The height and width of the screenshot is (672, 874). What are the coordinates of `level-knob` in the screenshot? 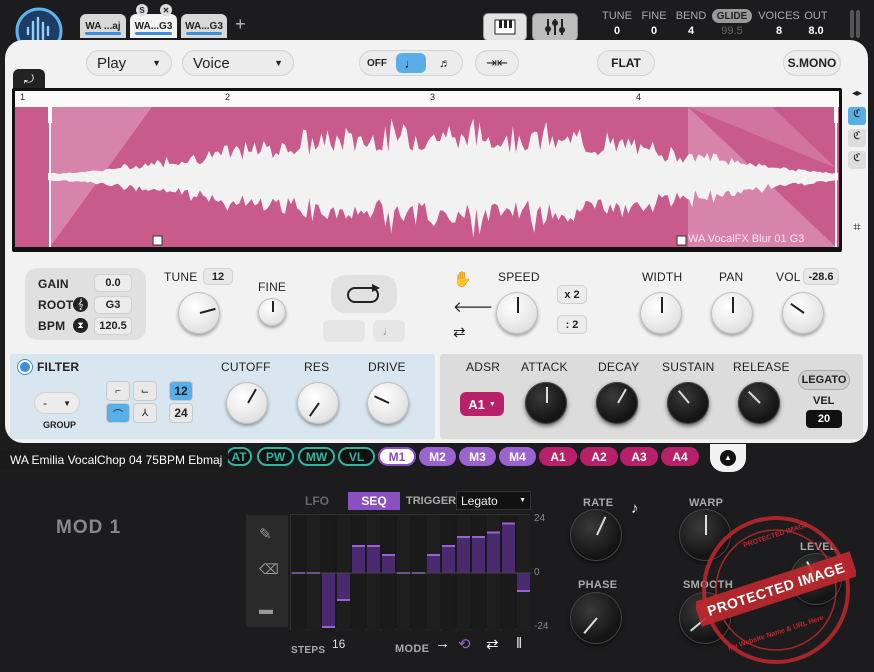 It's located at (816, 579).